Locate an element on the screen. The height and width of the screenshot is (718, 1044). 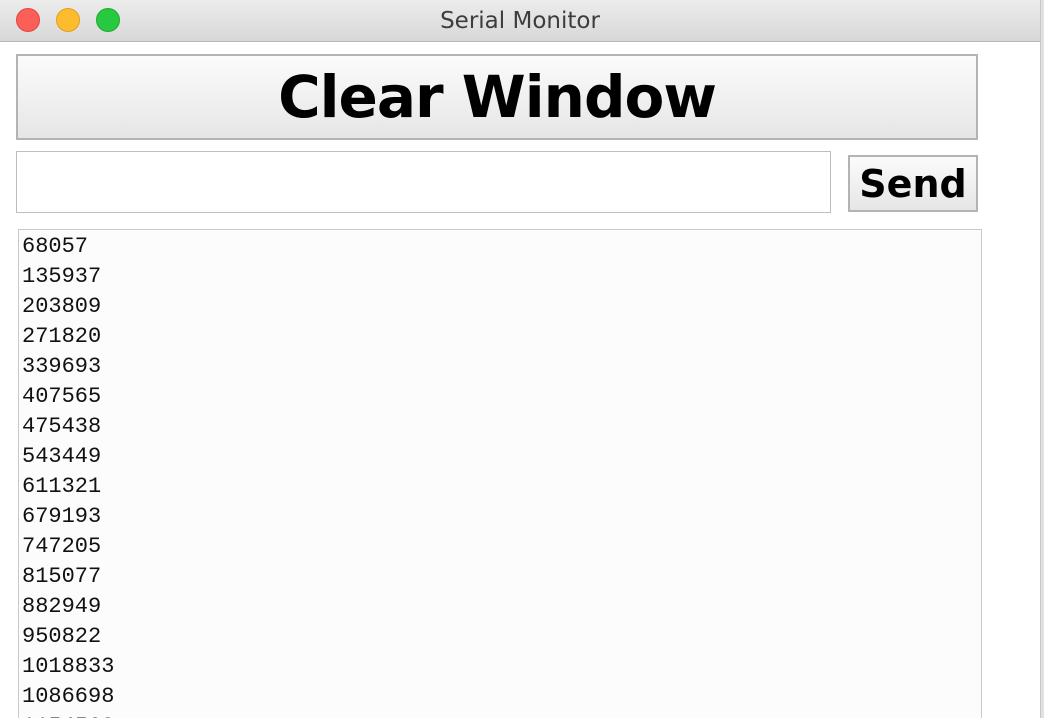
output-line: 475438 is located at coordinates (62, 426).